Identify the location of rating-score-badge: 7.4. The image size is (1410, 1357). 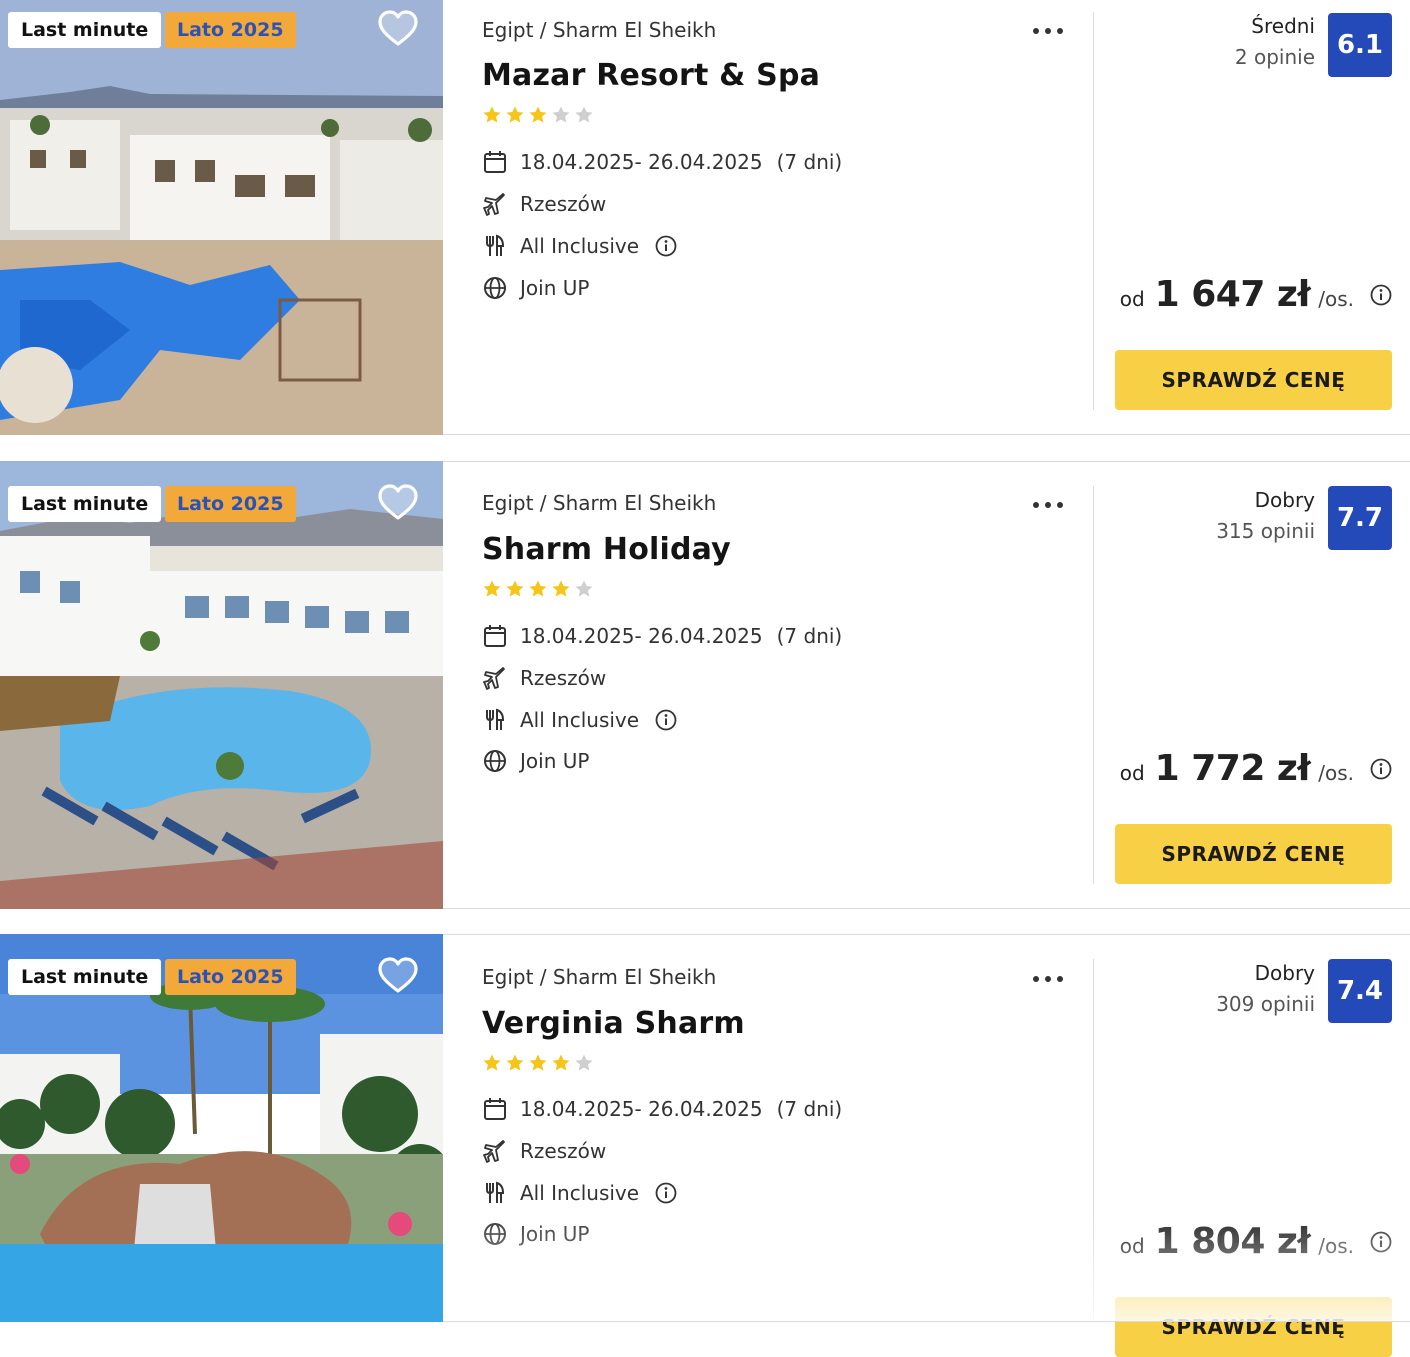
(1360, 991).